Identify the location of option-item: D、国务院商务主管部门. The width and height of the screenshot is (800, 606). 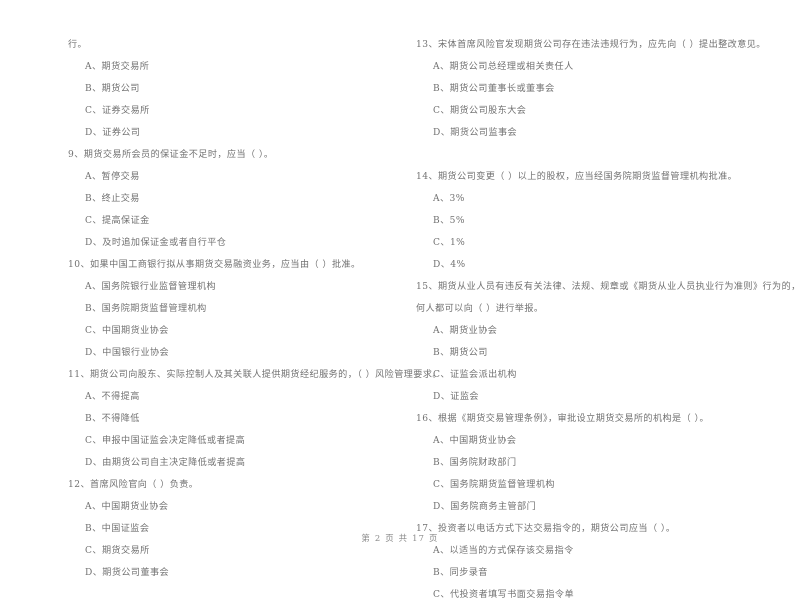
(594, 507).